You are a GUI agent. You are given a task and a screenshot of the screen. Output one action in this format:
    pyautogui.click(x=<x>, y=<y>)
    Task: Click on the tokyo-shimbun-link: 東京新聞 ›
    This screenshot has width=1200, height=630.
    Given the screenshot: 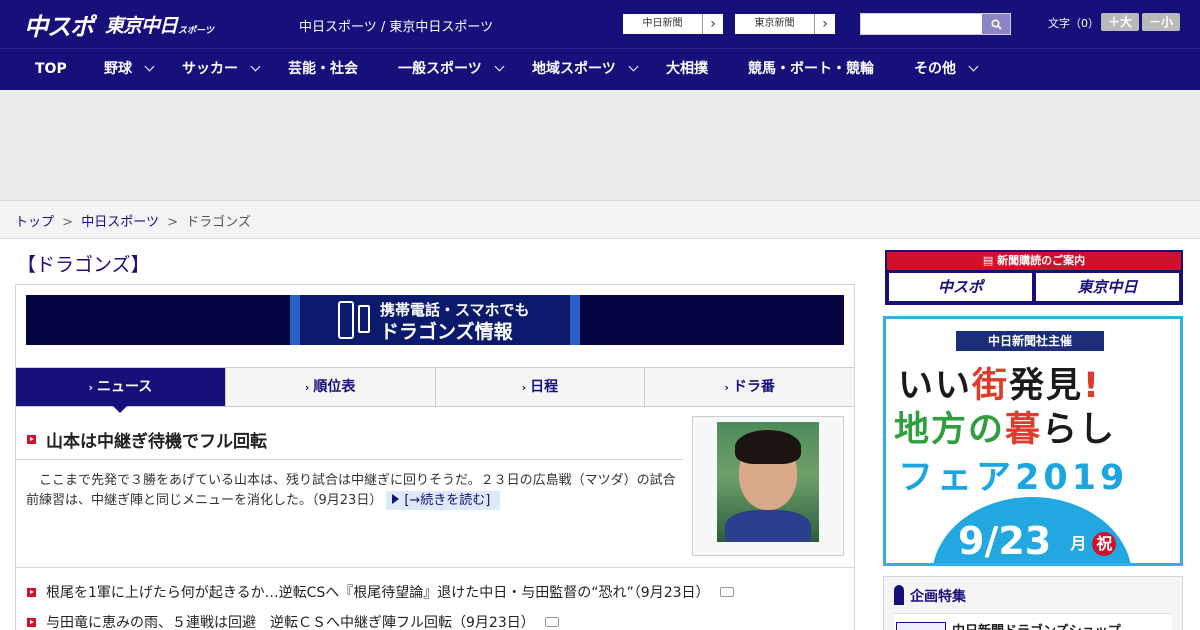 What is the action you would take?
    pyautogui.click(x=785, y=24)
    